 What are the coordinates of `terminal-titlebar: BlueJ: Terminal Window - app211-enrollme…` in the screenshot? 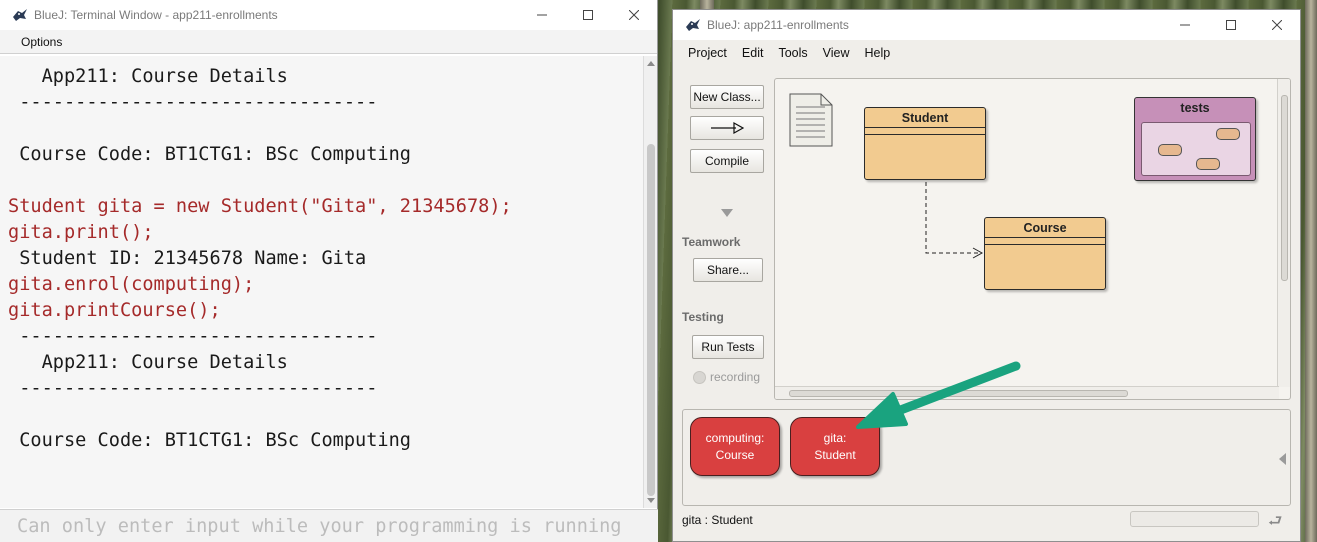 It's located at (328, 15).